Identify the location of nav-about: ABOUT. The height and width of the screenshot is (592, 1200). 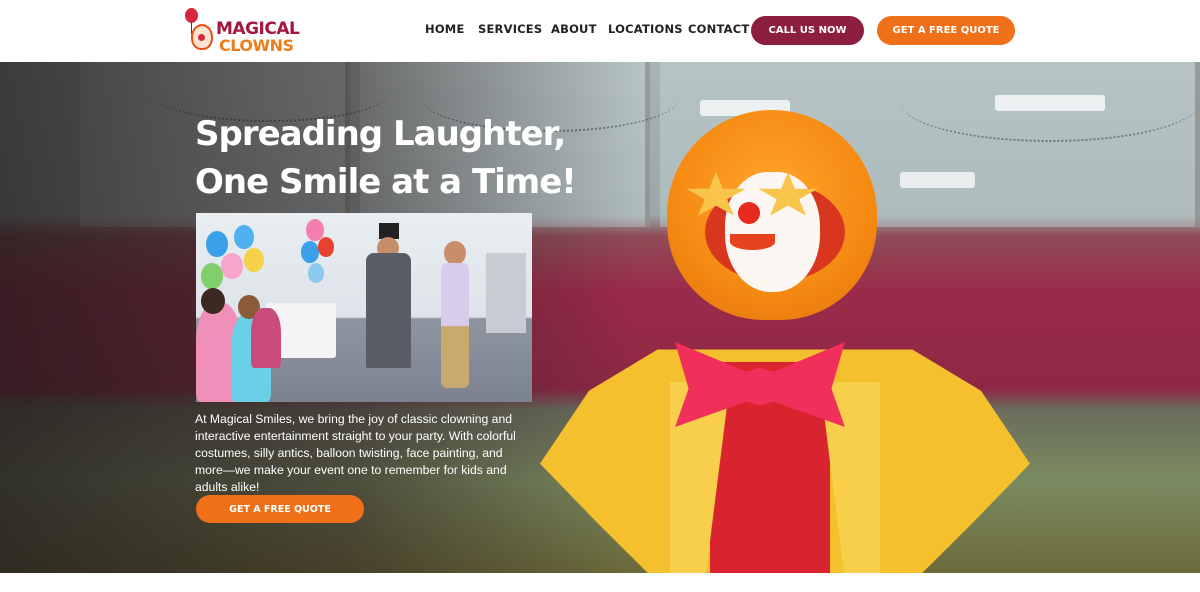
(574, 29).